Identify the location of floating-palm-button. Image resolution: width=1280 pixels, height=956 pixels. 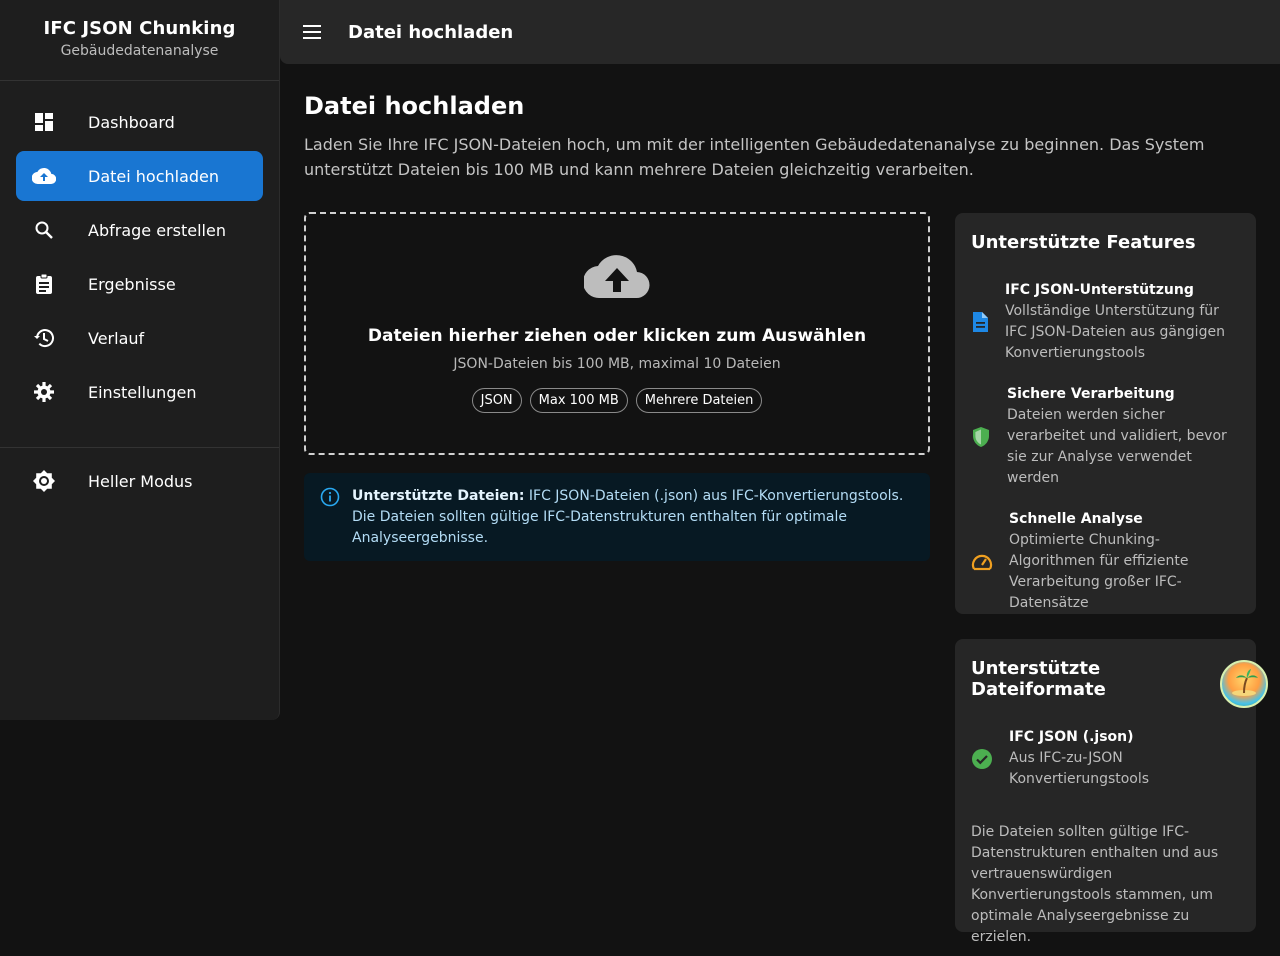
(1244, 684).